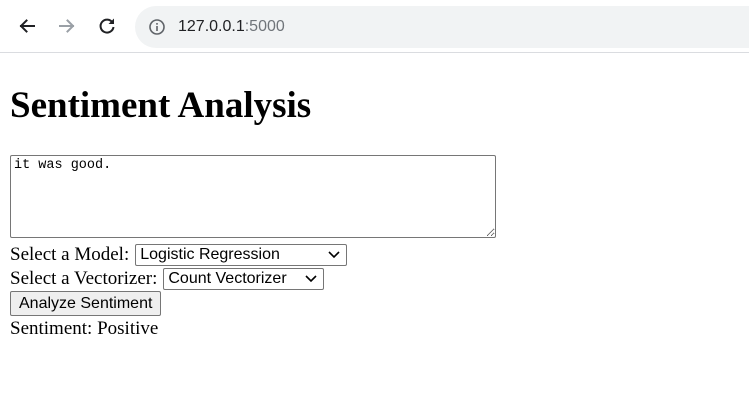 This screenshot has width=749, height=417. I want to click on text-input: it was good., so click(253, 196).